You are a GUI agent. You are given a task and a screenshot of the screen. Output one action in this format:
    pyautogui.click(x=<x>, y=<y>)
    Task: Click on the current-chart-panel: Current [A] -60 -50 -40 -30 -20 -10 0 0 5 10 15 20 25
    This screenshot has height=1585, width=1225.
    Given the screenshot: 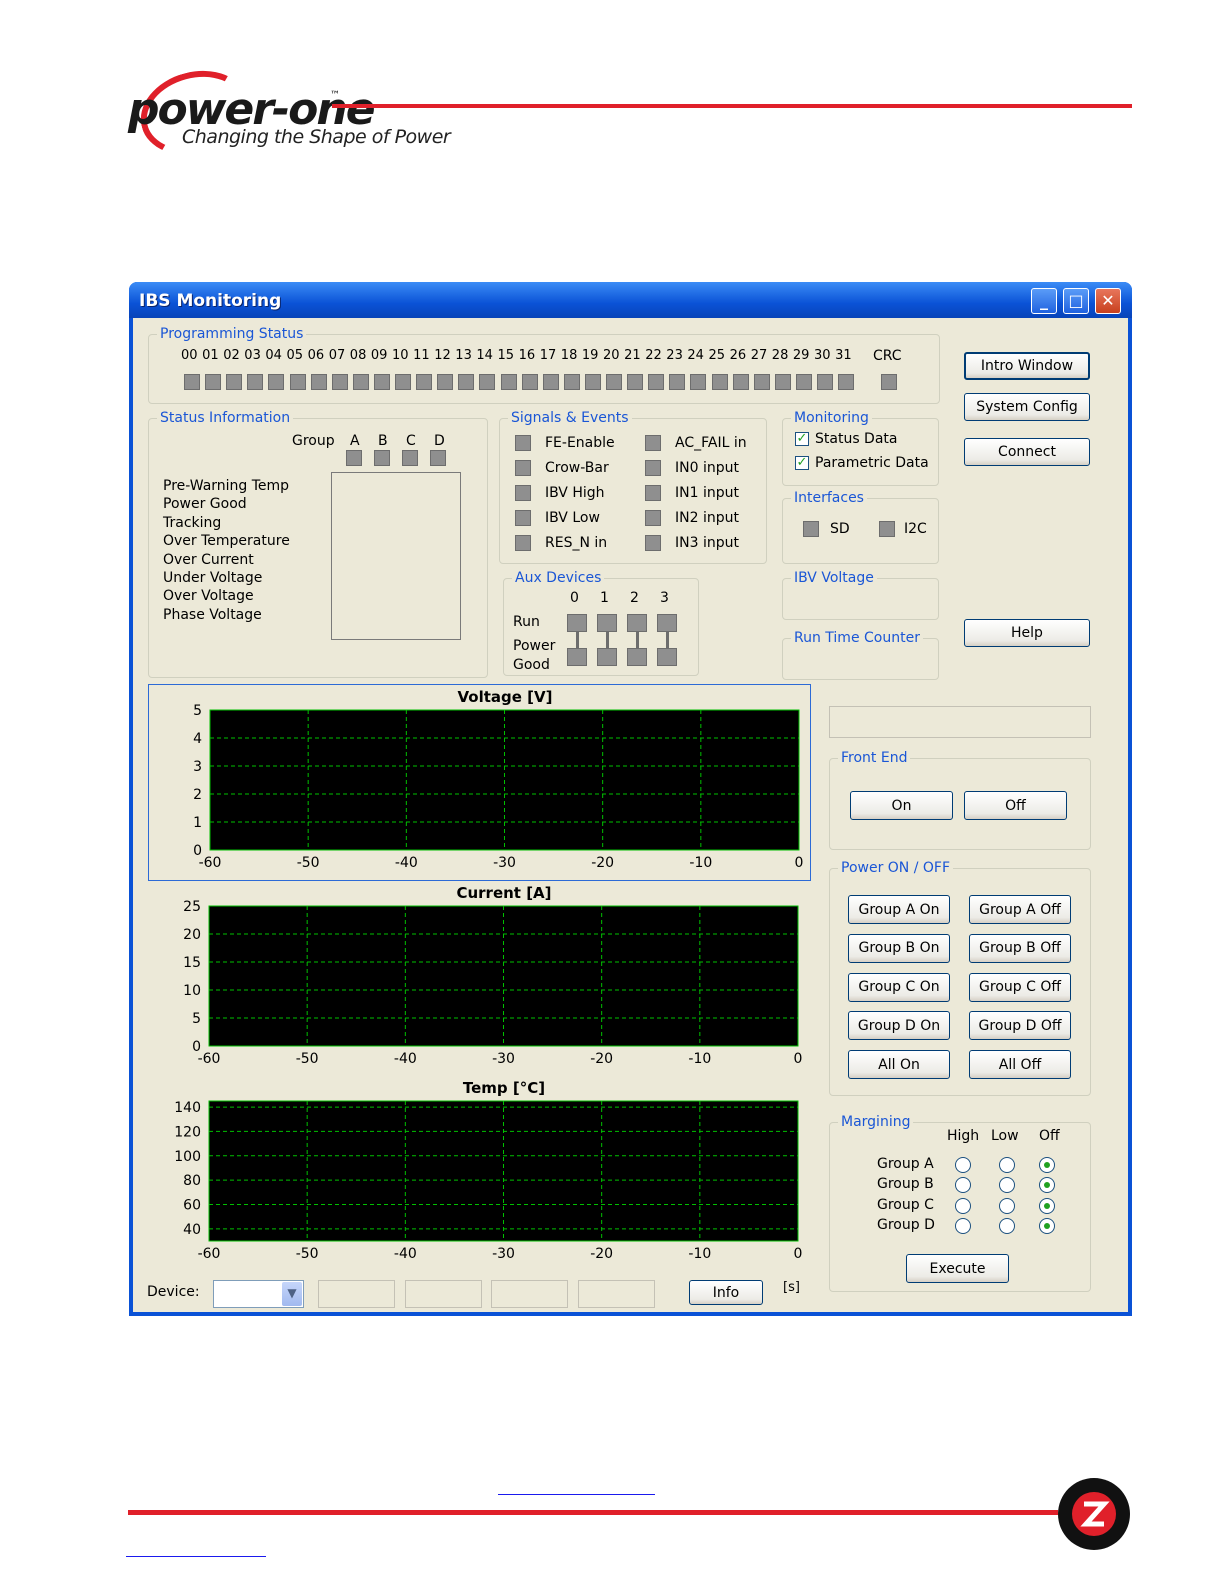 What is the action you would take?
    pyautogui.click(x=479, y=978)
    